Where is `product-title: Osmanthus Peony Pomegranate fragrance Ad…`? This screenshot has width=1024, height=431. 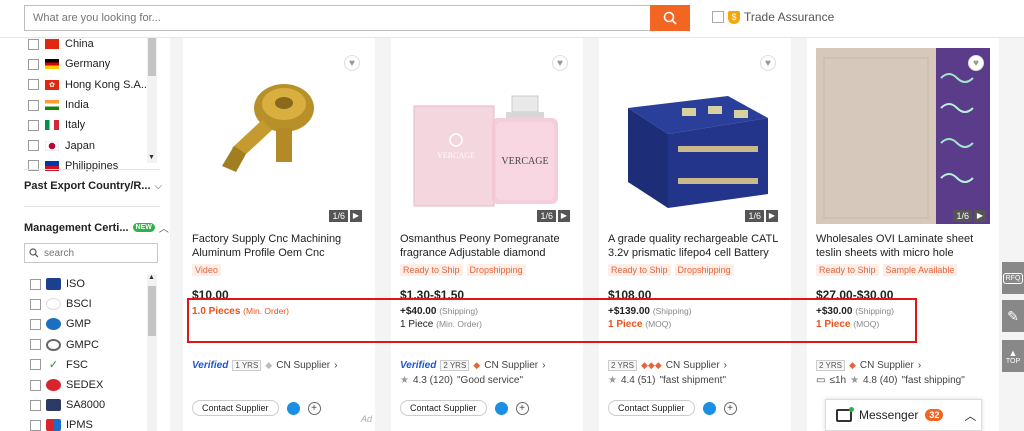 product-title: Osmanthus Peony Pomegranate fragrance Ad… is located at coordinates (488, 246).